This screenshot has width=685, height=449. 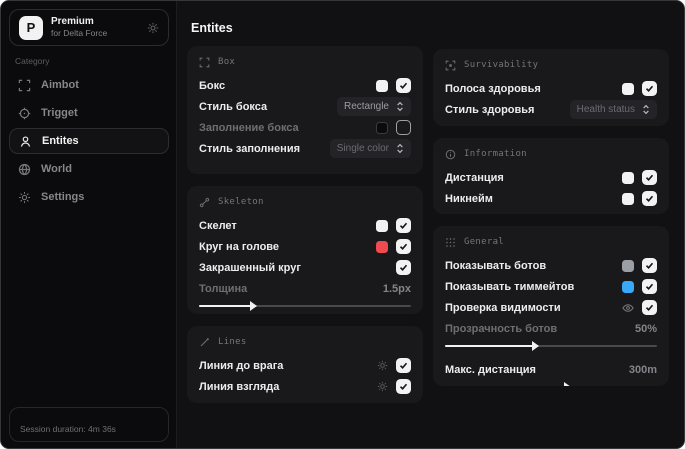 I want to click on panel-header: Lines, so click(x=305, y=342).